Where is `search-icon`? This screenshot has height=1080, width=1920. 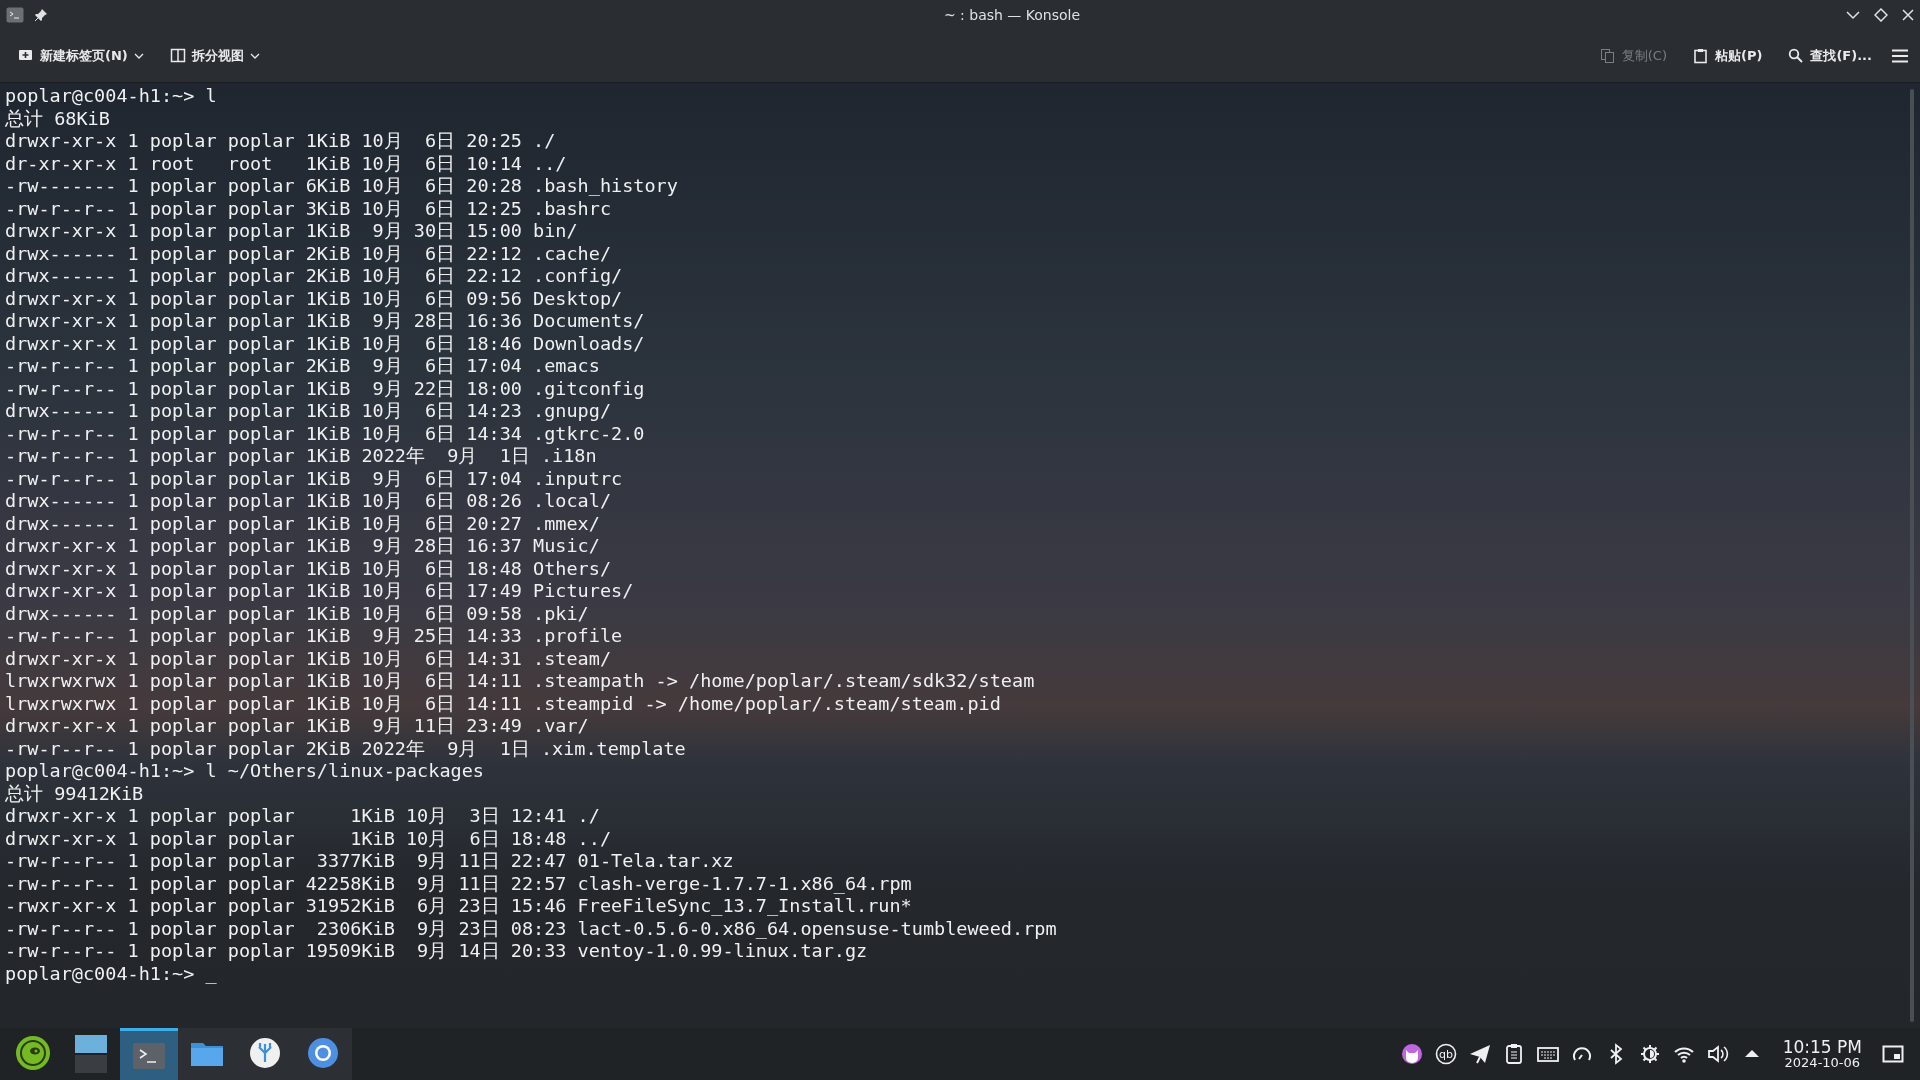
search-icon is located at coordinates (1796, 56).